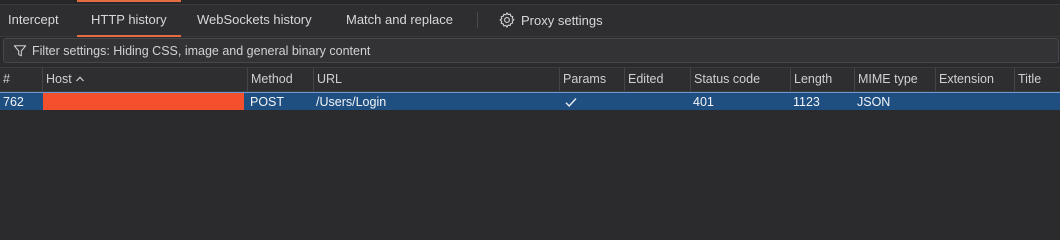  Describe the element at coordinates (436, 79) in the screenshot. I see `column-header-url: URL` at that location.